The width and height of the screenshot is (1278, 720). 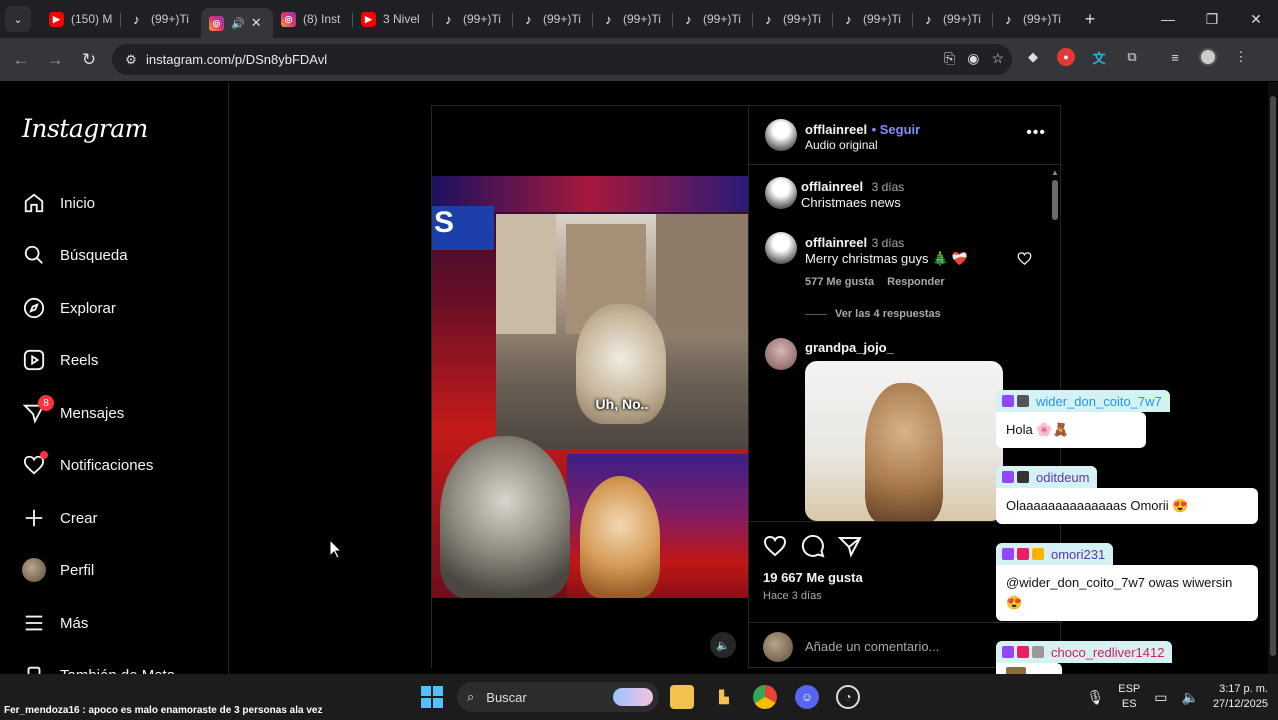 I want to click on sidebar-item-reels: Reels, so click(x=60, y=360).